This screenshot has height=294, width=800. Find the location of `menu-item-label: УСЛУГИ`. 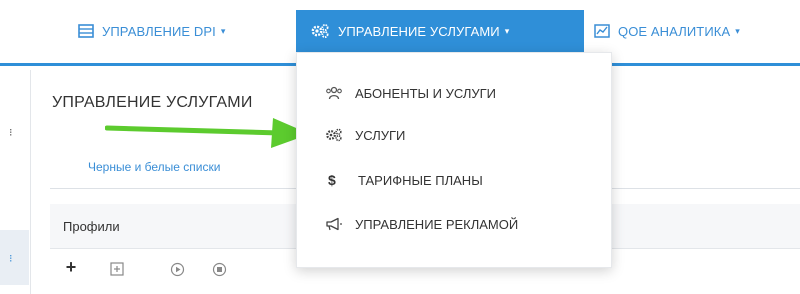

menu-item-label: УСЛУГИ is located at coordinates (380, 135).